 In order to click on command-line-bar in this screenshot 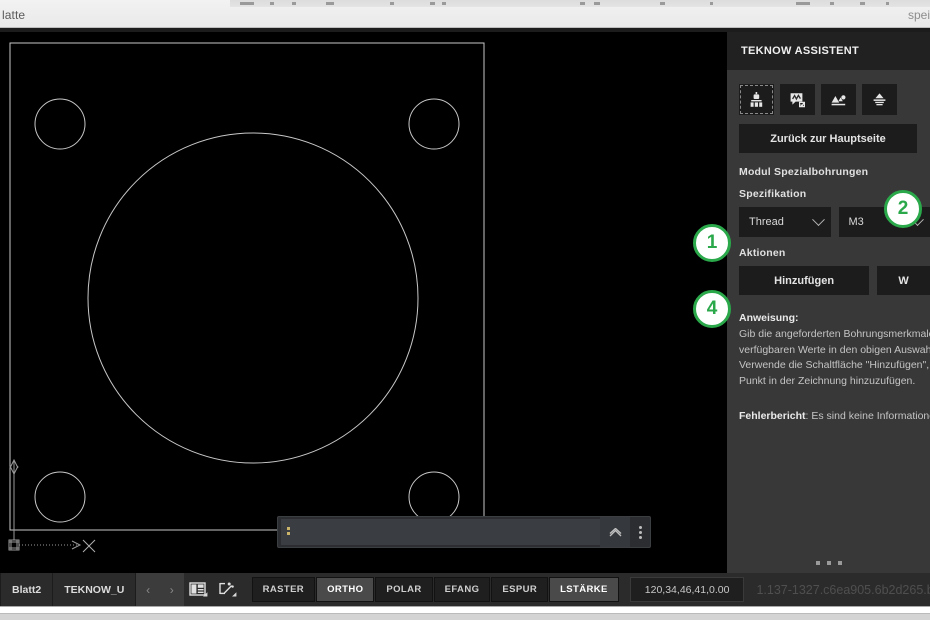, I will do `click(464, 532)`.